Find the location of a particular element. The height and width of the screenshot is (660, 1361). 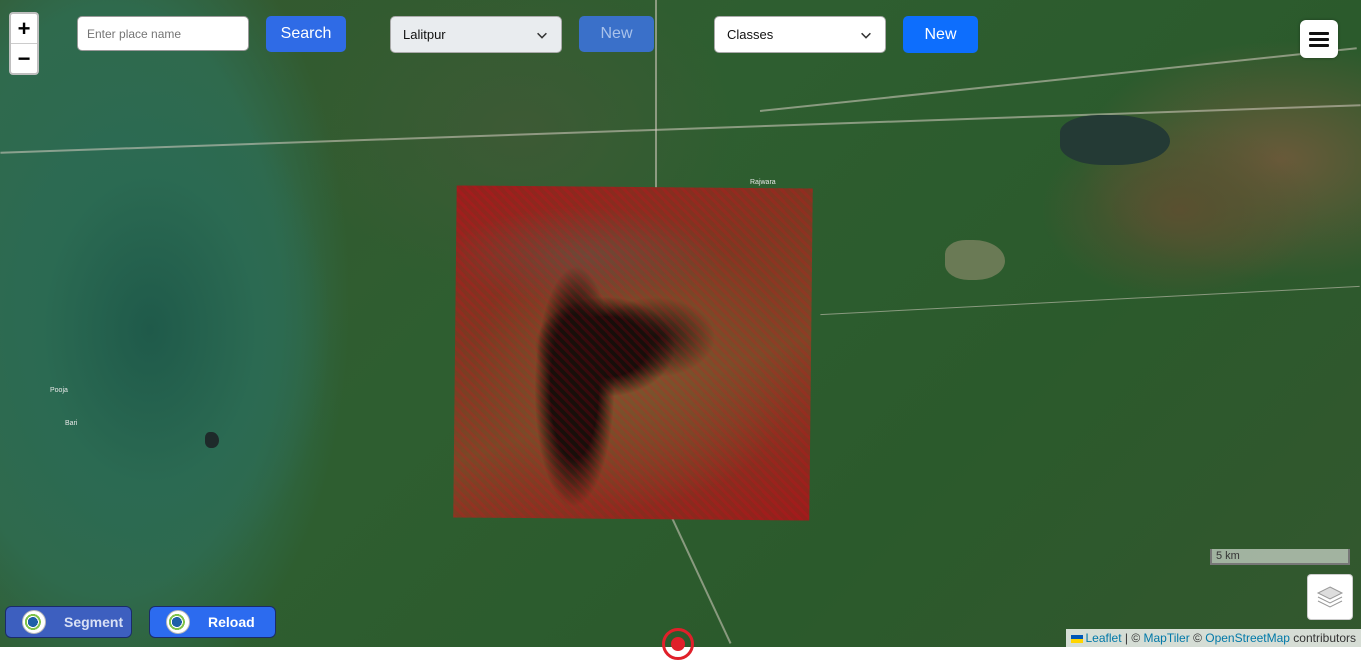

town-label: Bari is located at coordinates (71, 423).